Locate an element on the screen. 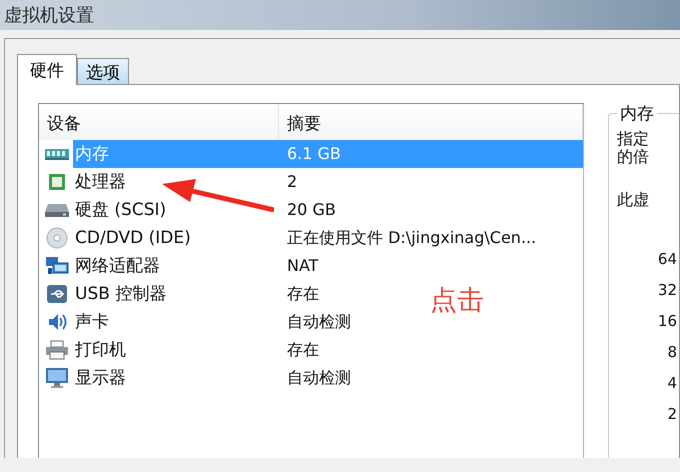 This screenshot has height=472, width=680. device-summary: 6.1 GB is located at coordinates (431, 154).